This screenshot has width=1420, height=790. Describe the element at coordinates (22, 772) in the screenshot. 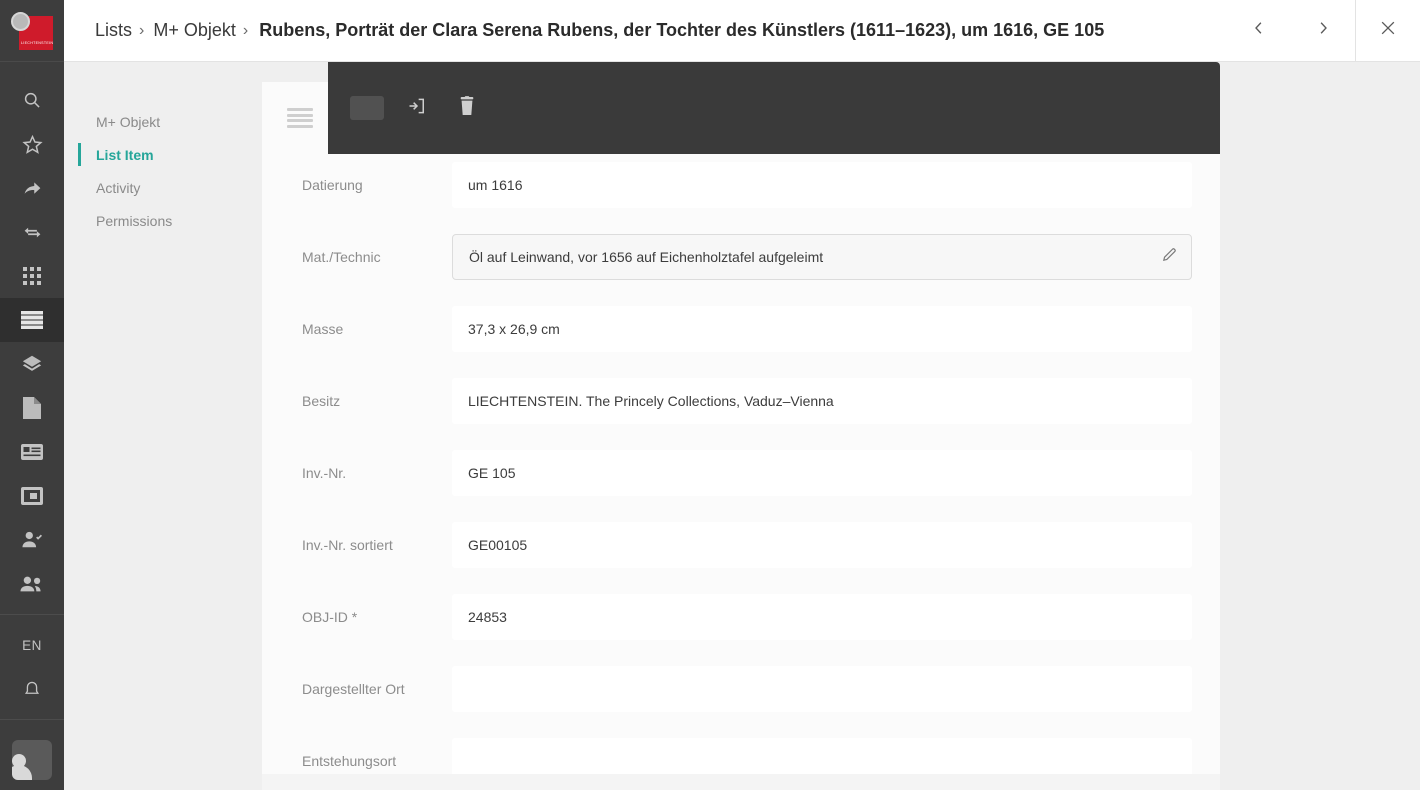

I see `avatar-body` at that location.